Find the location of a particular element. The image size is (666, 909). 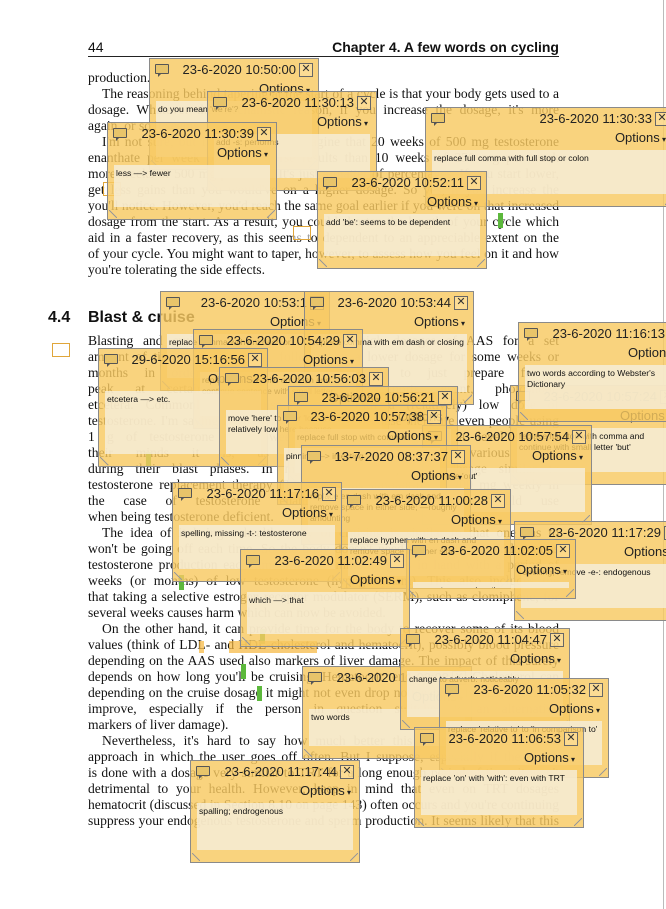

annotation-comment: replace 'on' with 'with': even with TRT is located at coordinates (499, 792).